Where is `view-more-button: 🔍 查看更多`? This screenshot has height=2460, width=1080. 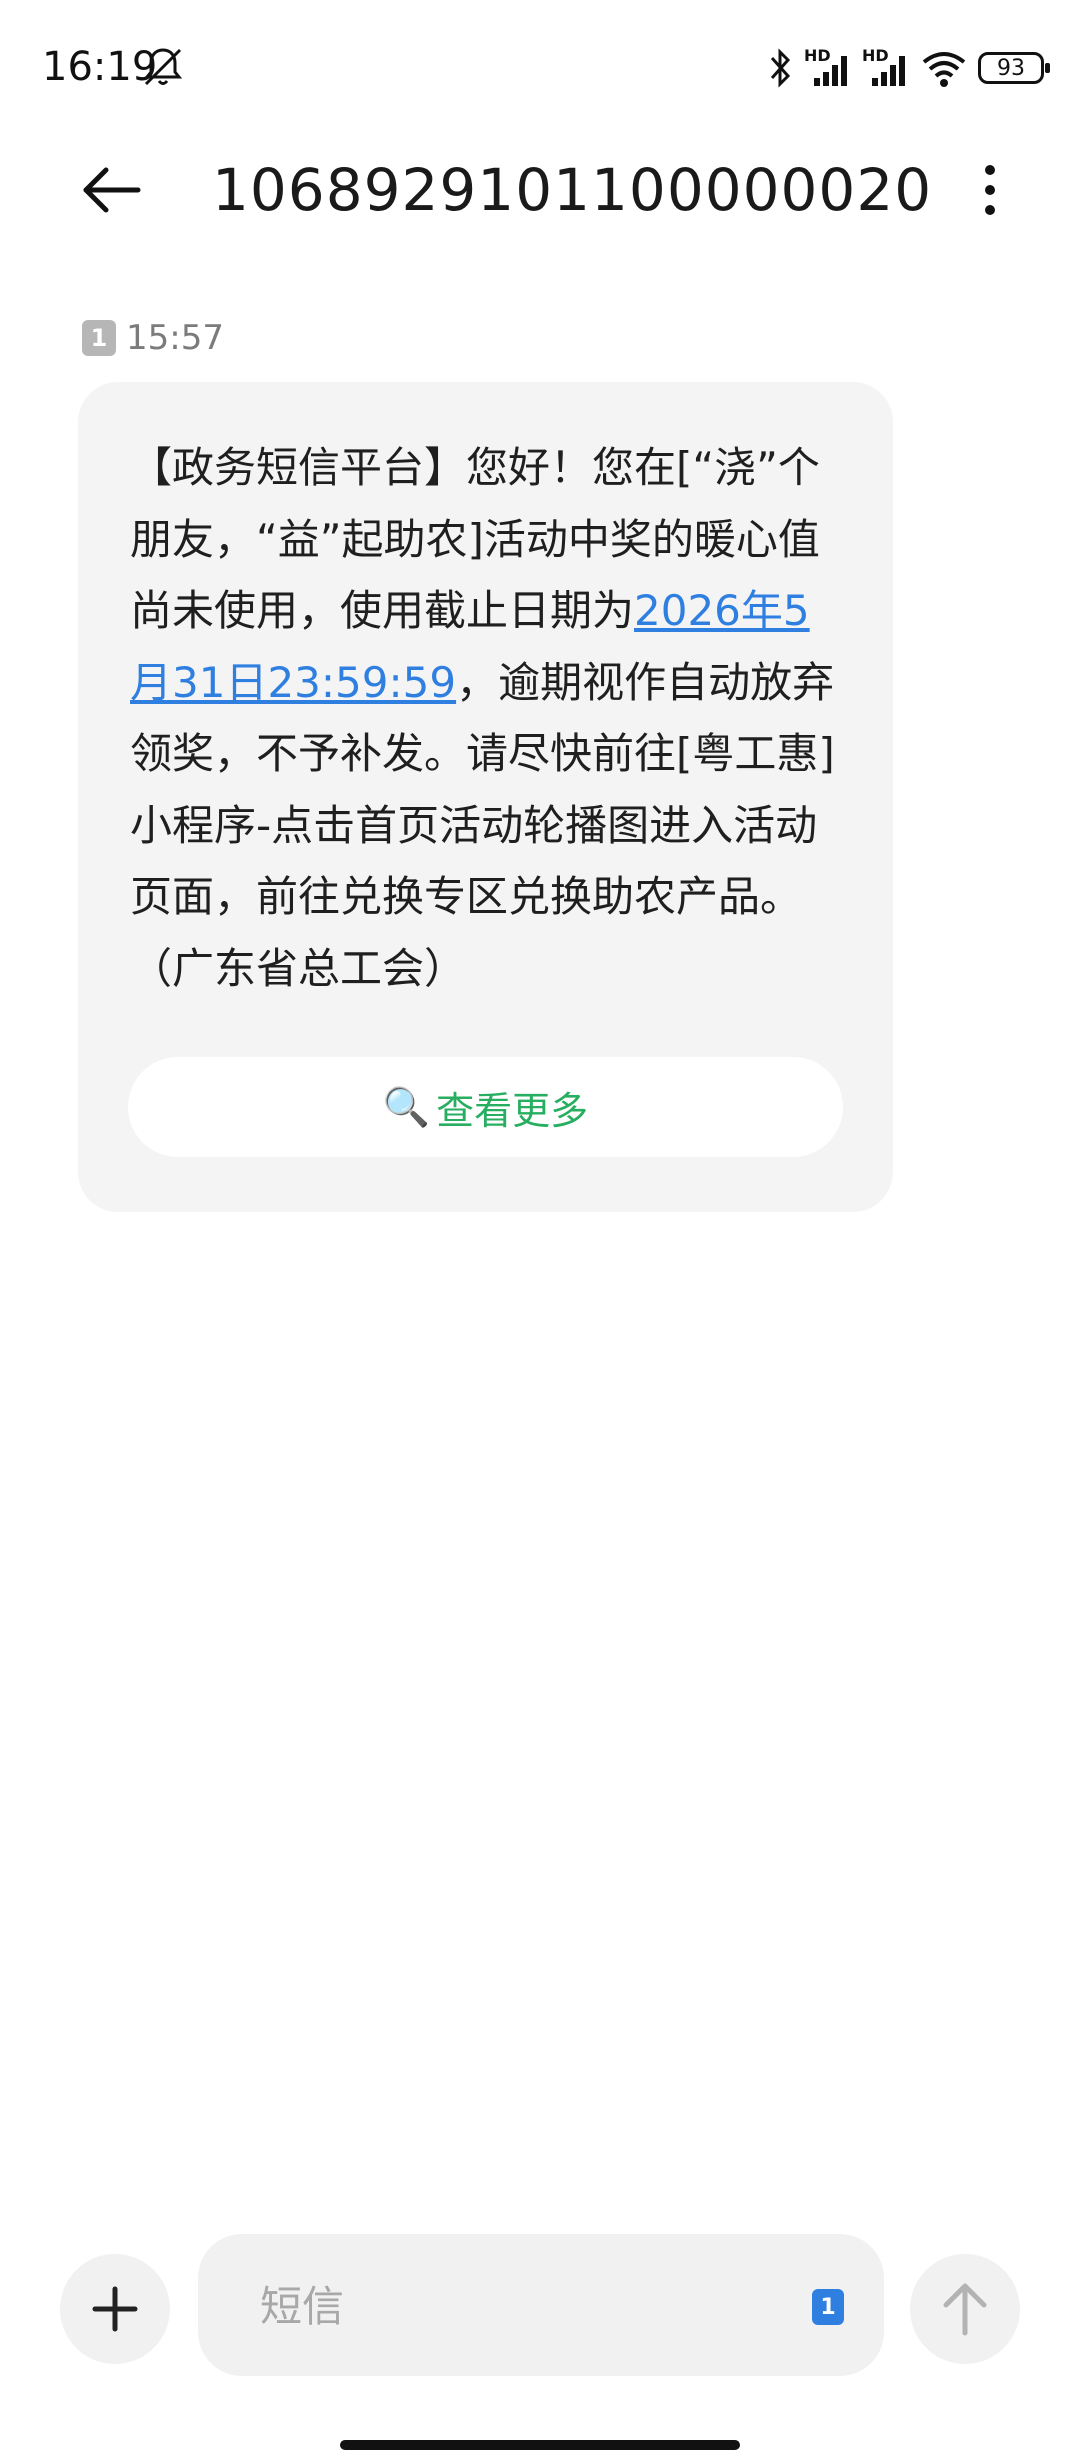
view-more-button: 🔍 查看更多 is located at coordinates (485, 1107).